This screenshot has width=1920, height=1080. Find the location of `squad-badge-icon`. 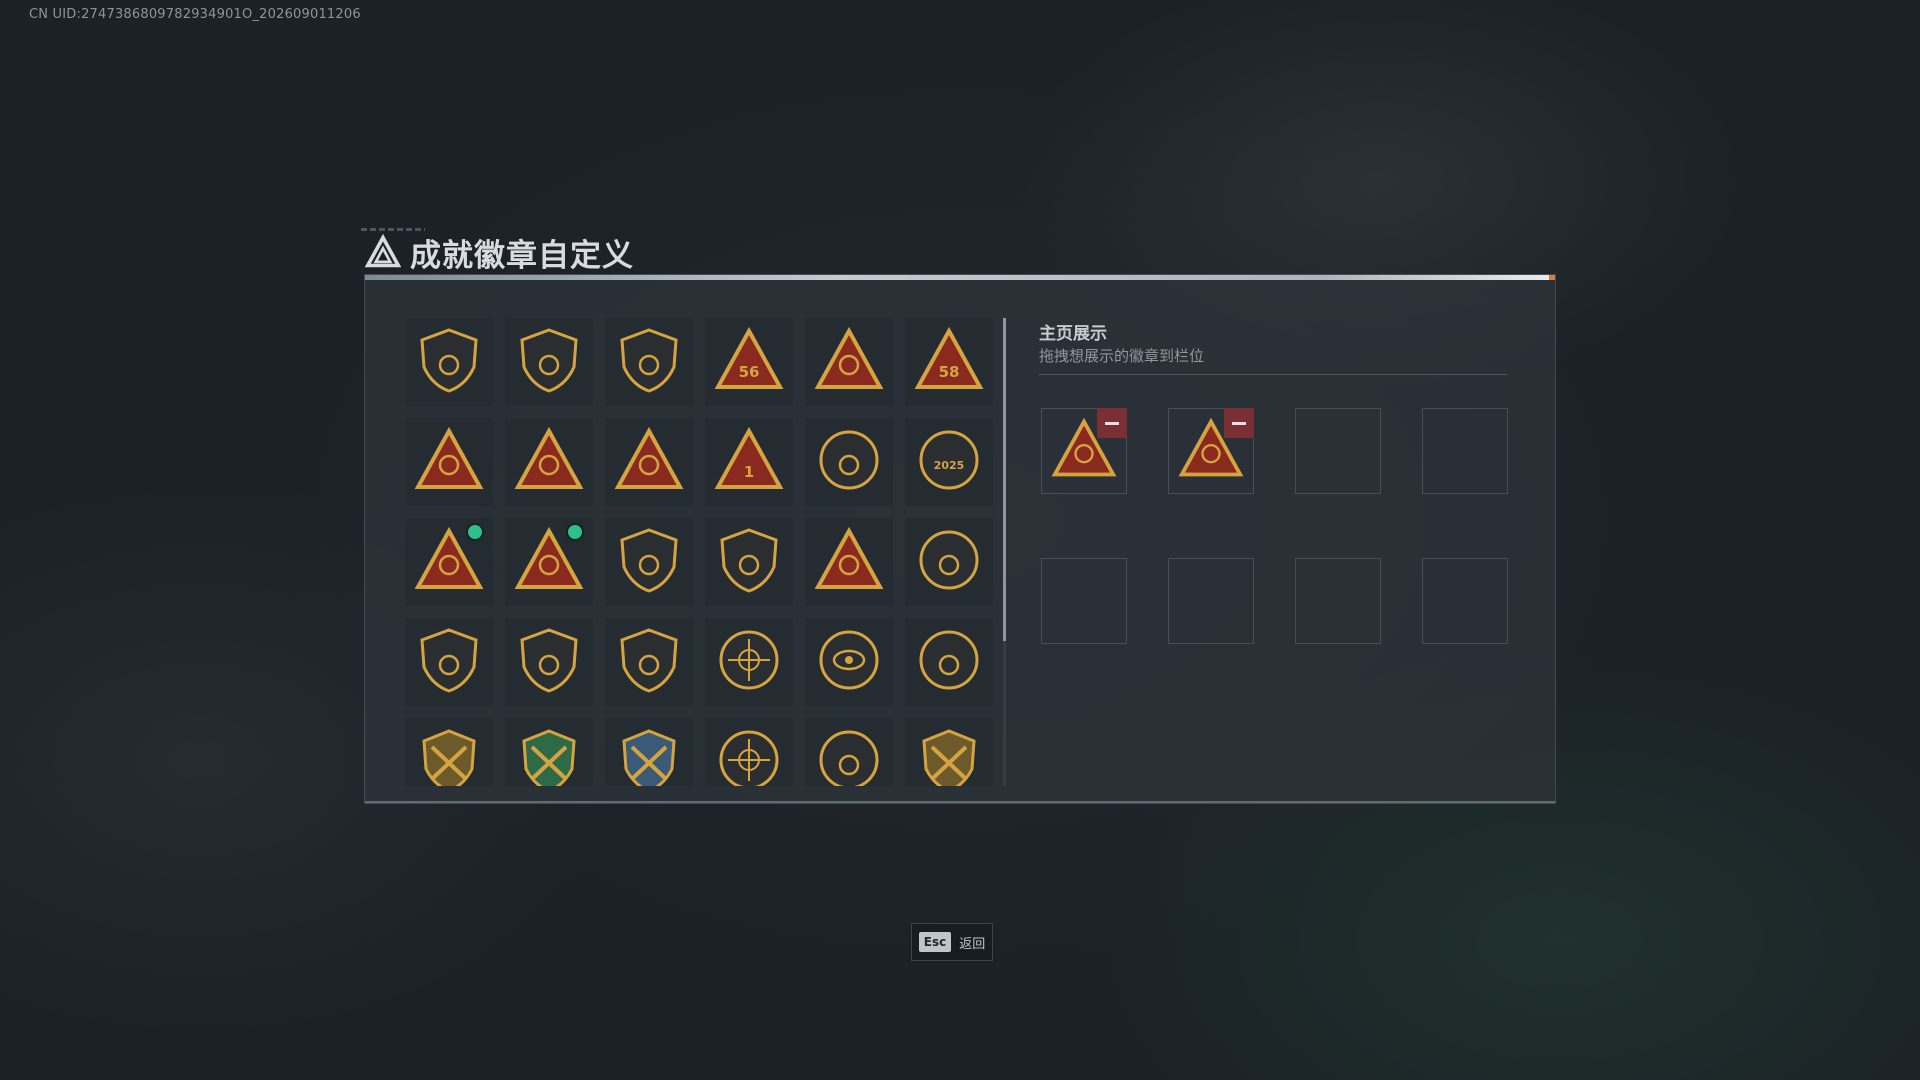

squad-badge-icon is located at coordinates (749, 562).